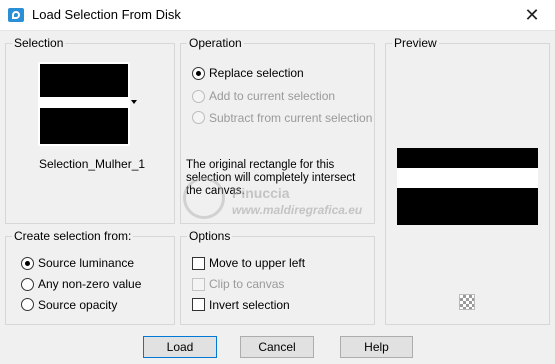 Image resolution: width=555 pixels, height=364 pixels. Describe the element at coordinates (291, 118) in the screenshot. I see `subtract-from-selection-label: Subtract from current selection` at that location.